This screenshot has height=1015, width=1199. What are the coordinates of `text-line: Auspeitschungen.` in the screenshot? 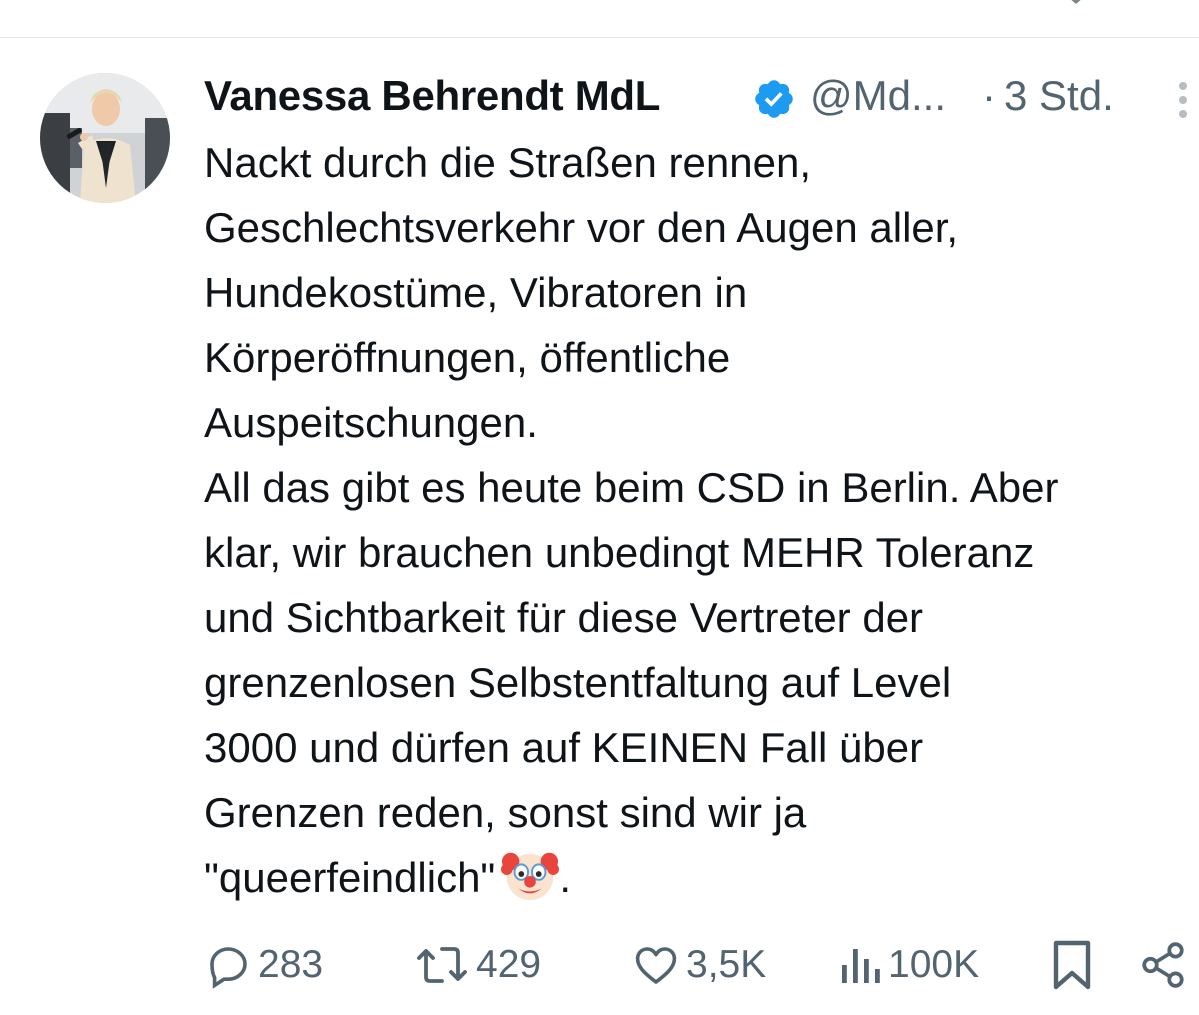 It's located at (371, 422).